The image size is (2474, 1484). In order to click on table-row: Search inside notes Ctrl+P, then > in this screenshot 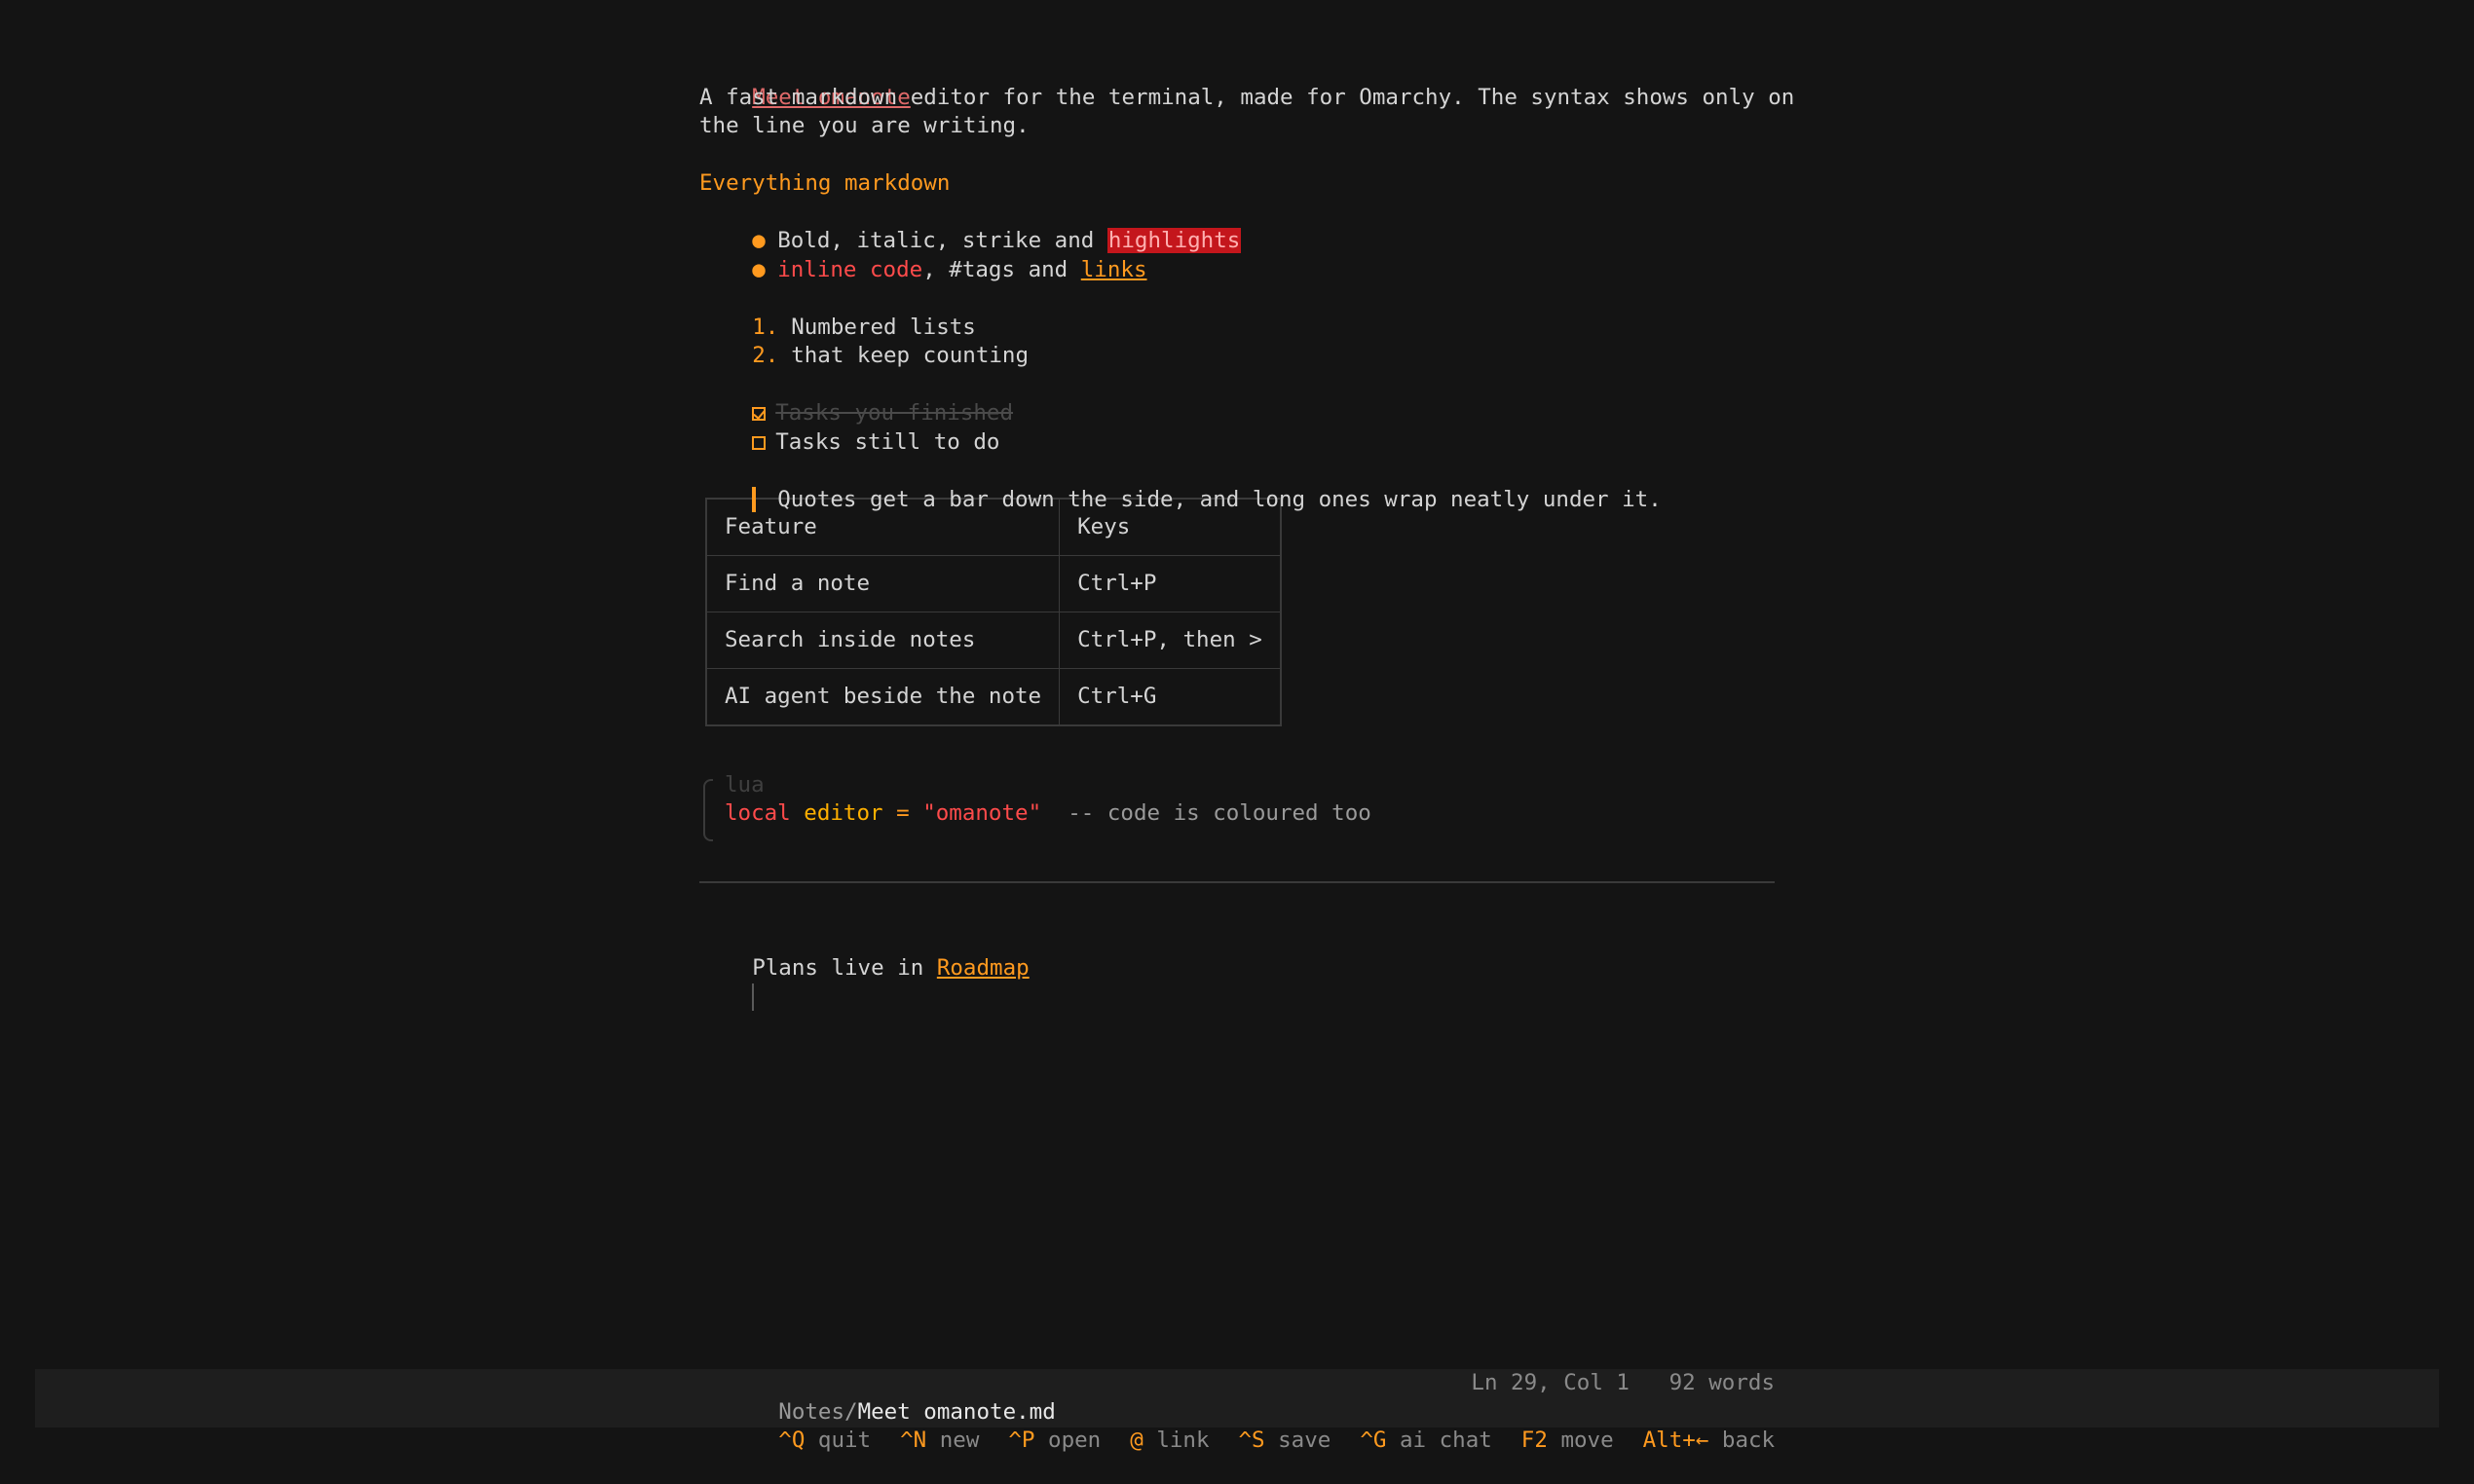, I will do `click(994, 640)`.